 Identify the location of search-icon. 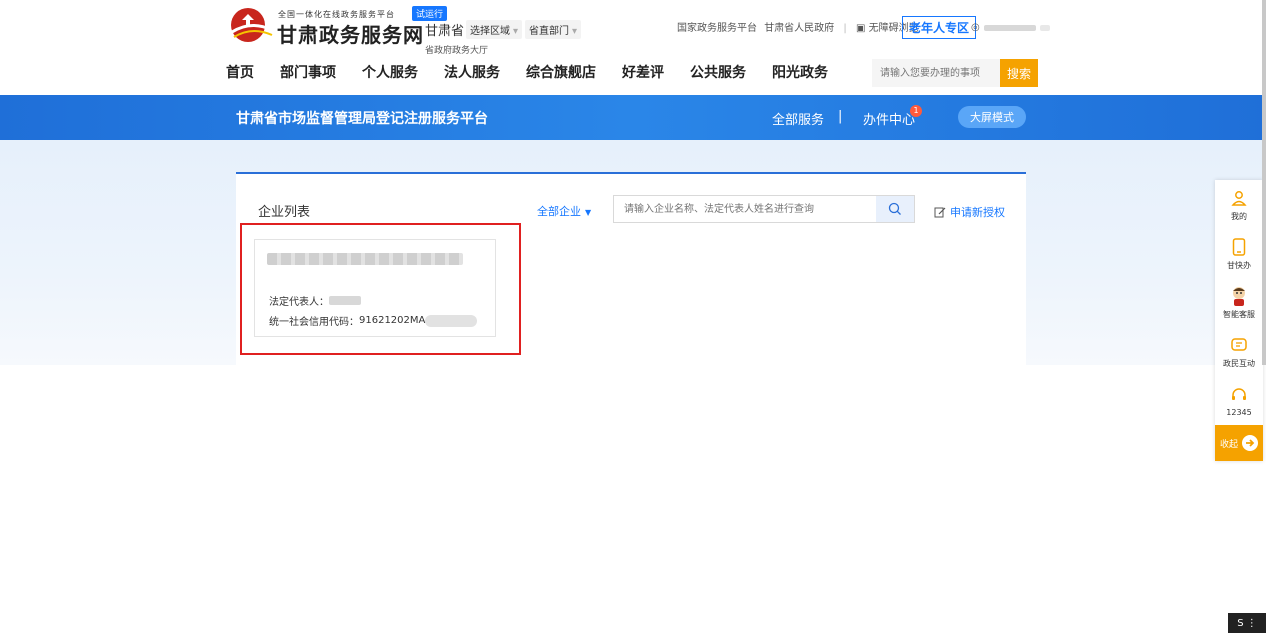
(894, 208).